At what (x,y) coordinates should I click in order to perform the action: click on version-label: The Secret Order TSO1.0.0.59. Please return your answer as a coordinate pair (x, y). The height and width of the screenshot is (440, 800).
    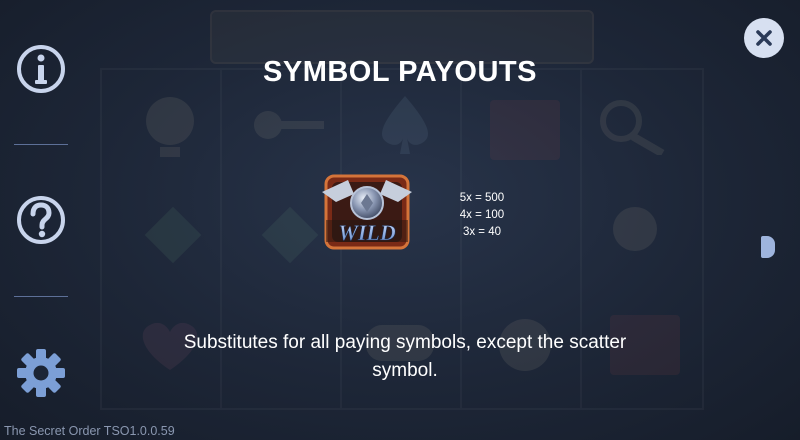
    Looking at the image, I should click on (89, 431).